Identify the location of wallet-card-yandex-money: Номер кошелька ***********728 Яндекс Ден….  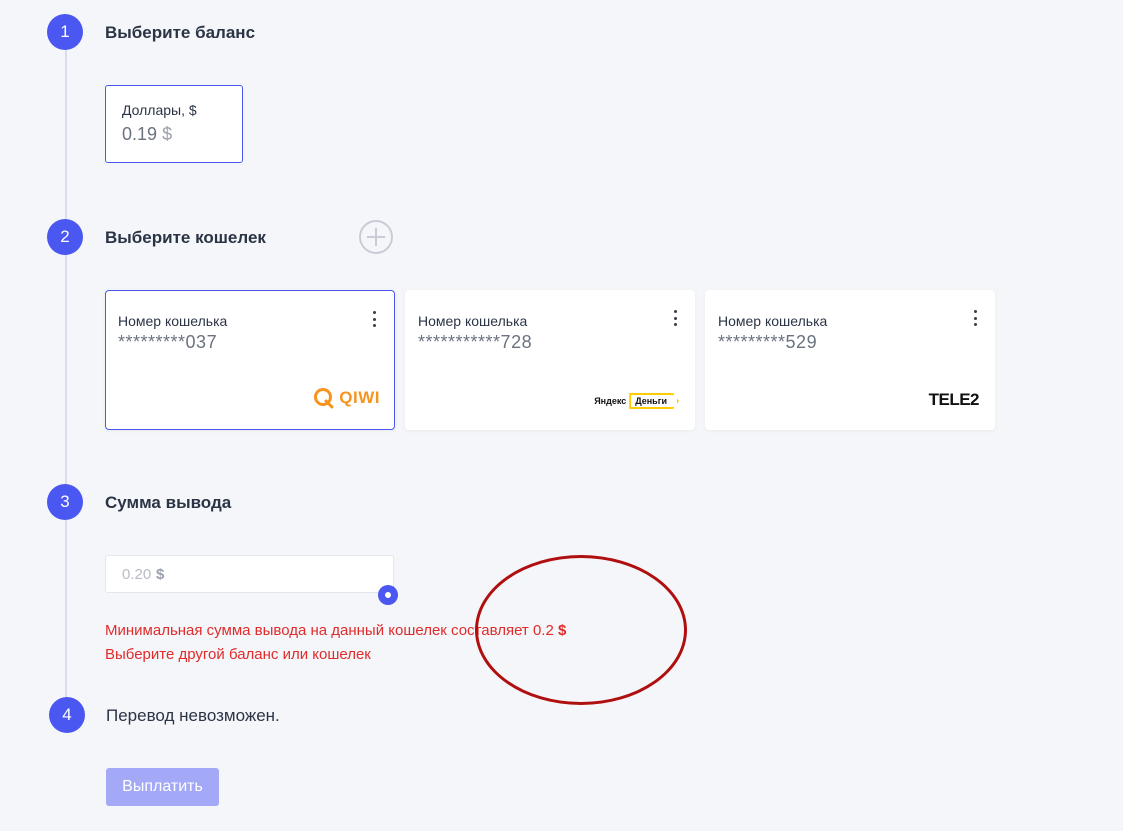
(550, 360).